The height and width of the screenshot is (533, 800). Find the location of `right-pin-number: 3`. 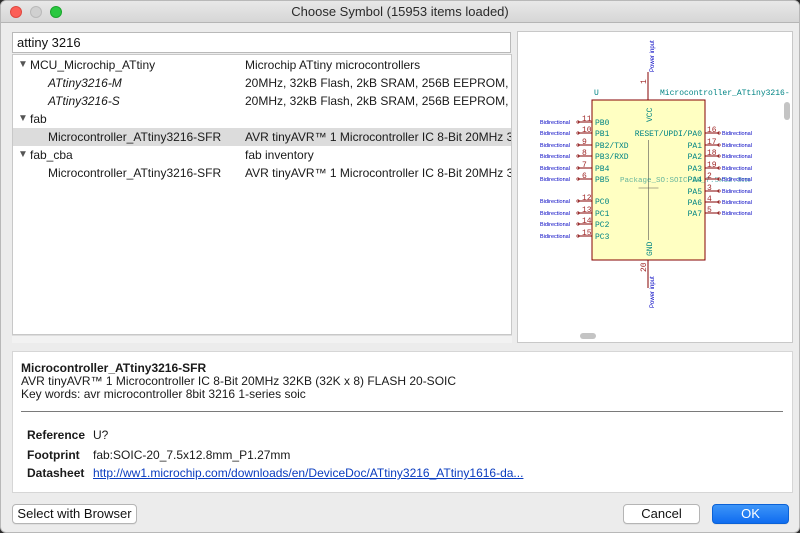

right-pin-number: 3 is located at coordinates (709, 188).